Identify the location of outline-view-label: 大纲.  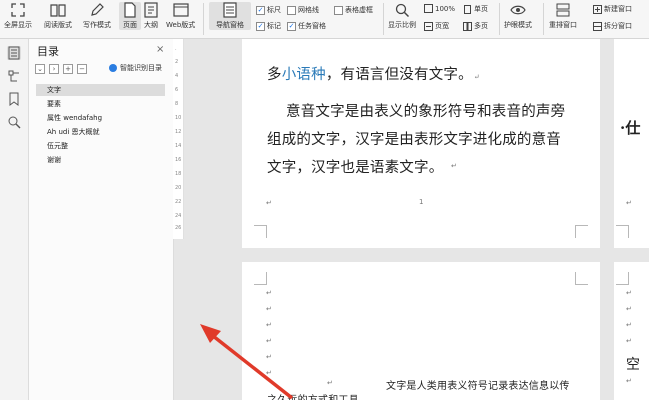
(151, 25).